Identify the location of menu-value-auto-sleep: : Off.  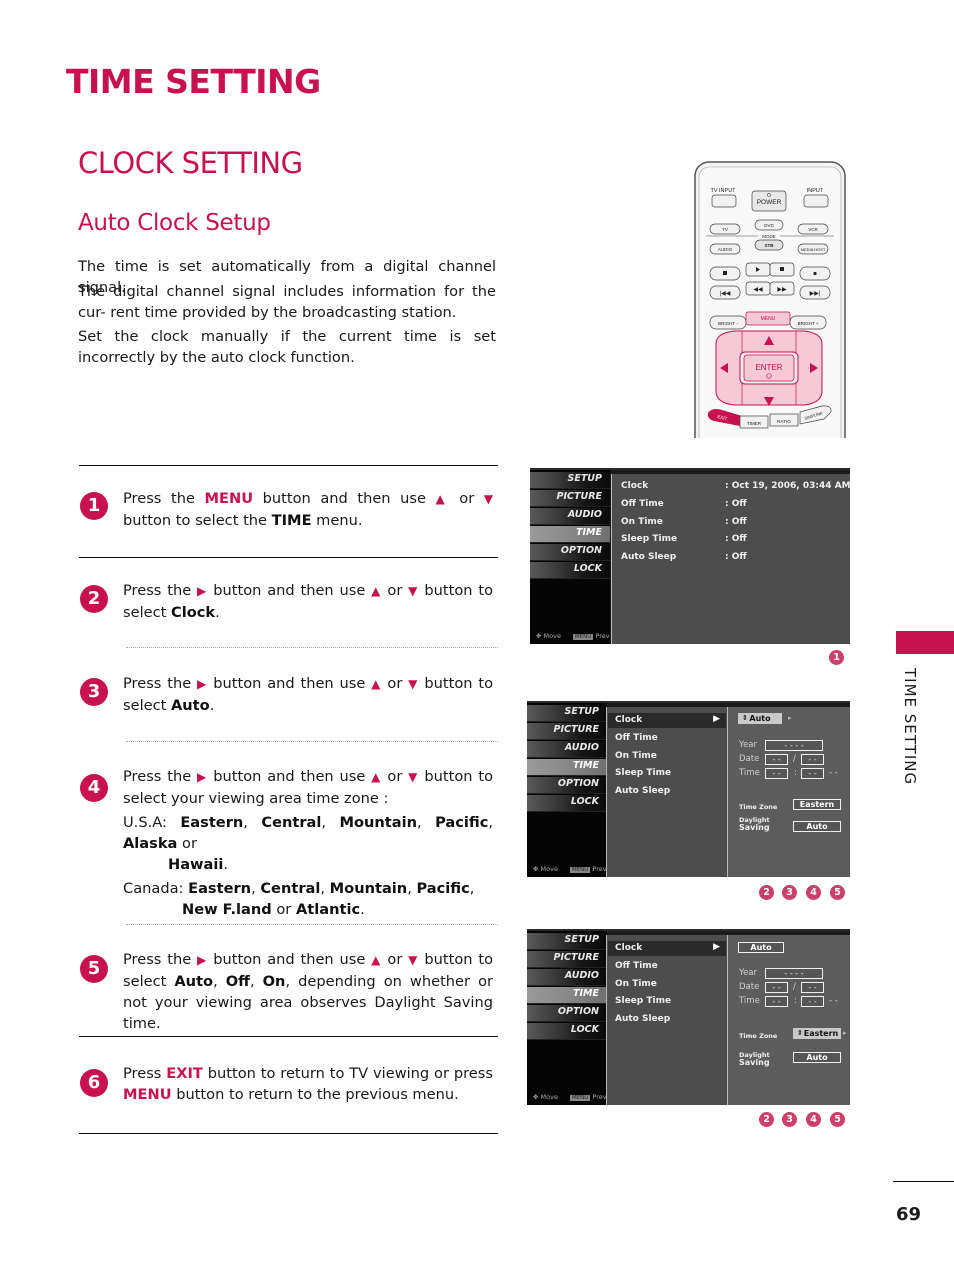
(736, 557).